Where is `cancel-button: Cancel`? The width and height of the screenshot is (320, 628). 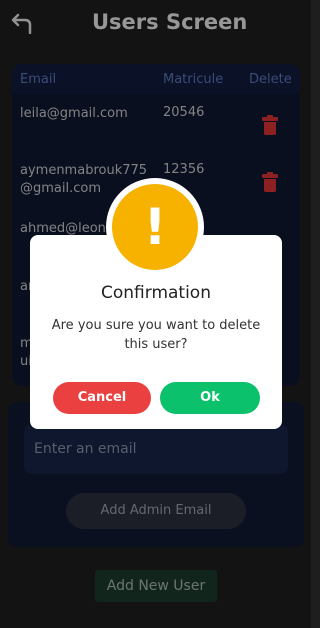
cancel-button: Cancel is located at coordinates (102, 398).